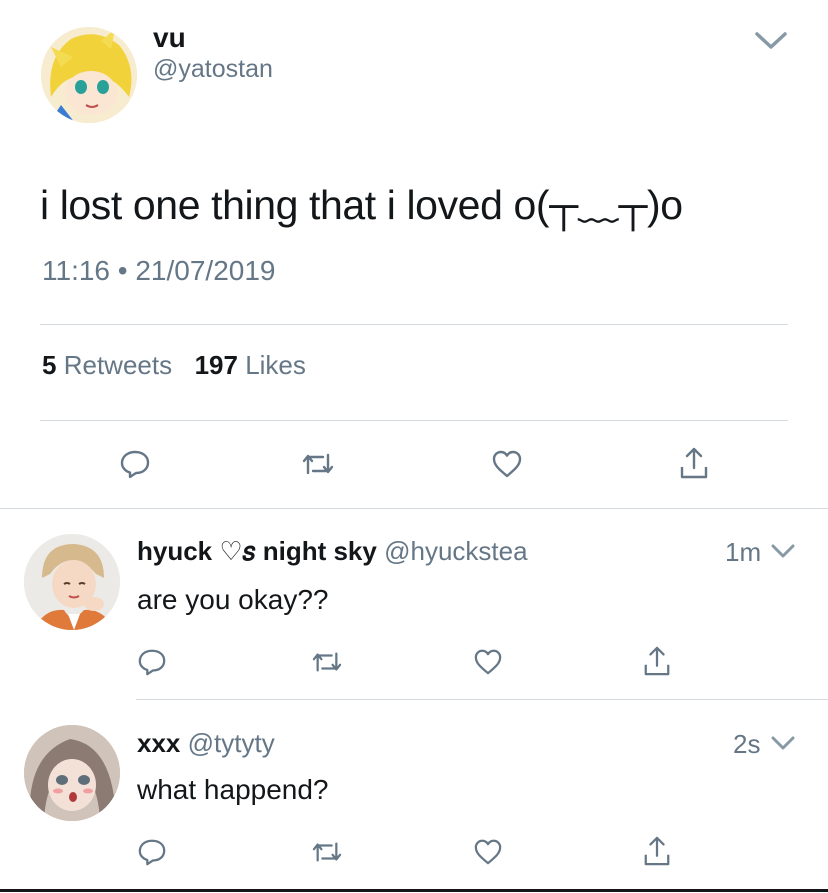 Image resolution: width=828 pixels, height=893 pixels. Describe the element at coordinates (257, 551) in the screenshot. I see `display-name: hyuck ♡𝑠 night sky` at that location.